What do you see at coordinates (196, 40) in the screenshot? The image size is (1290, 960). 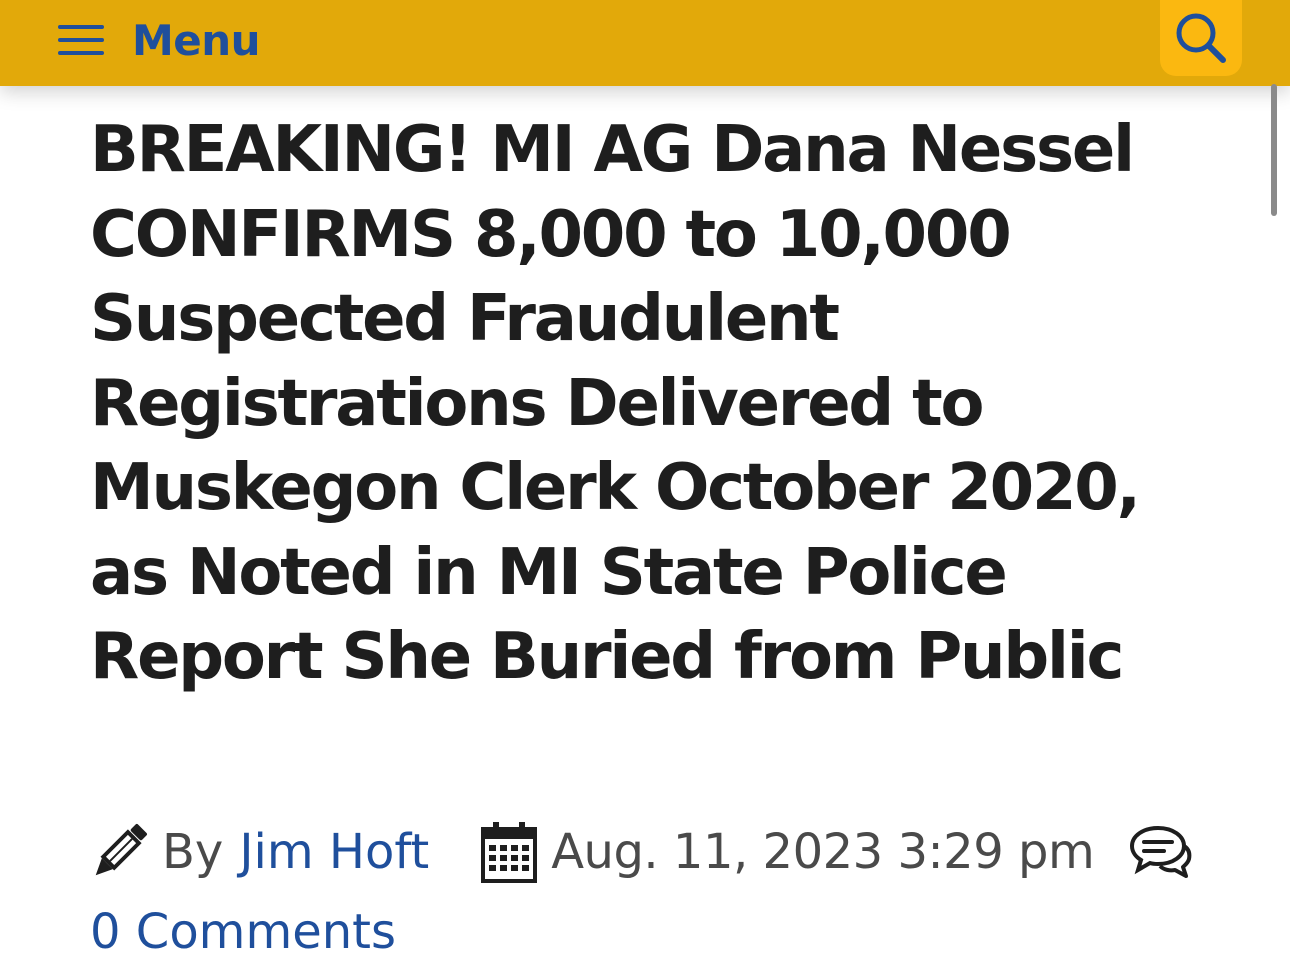 I see `menu-label: Menu` at bounding box center [196, 40].